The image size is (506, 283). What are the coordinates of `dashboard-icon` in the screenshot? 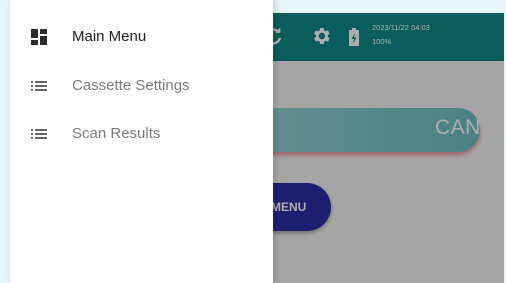 It's located at (39, 37).